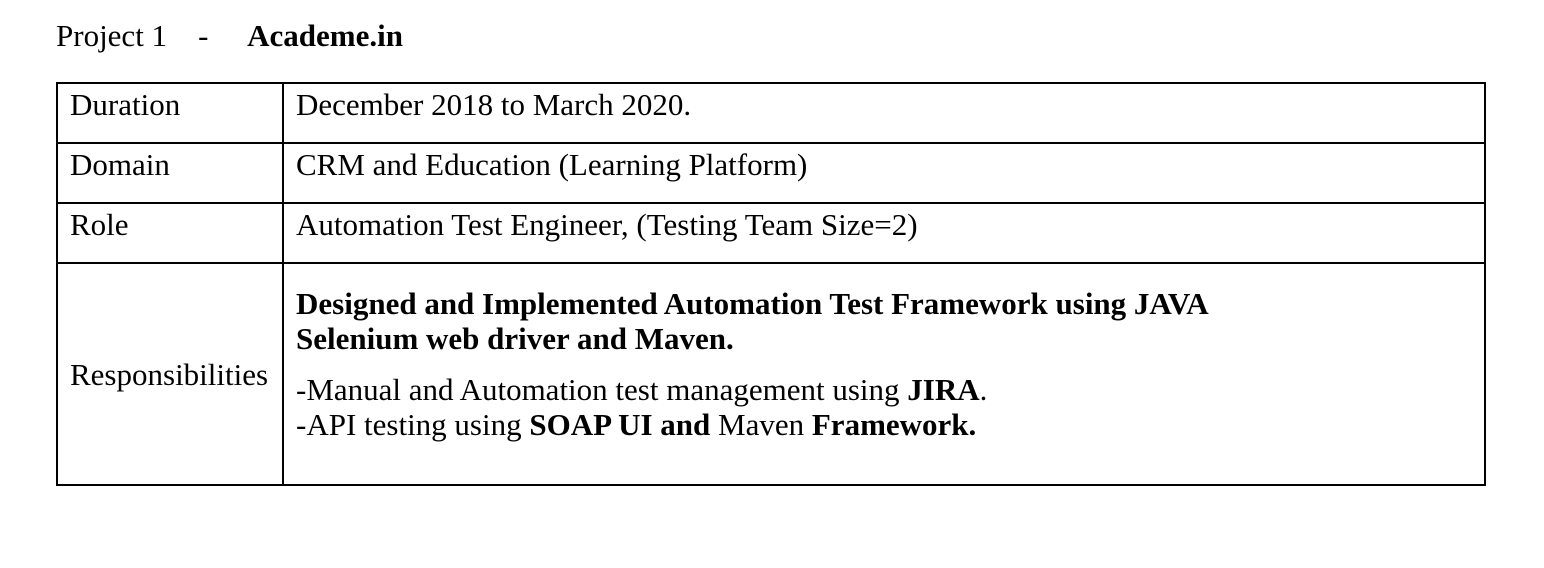  I want to click on table-row-duration: Duration December 2018 to March 2020., so click(771, 113).